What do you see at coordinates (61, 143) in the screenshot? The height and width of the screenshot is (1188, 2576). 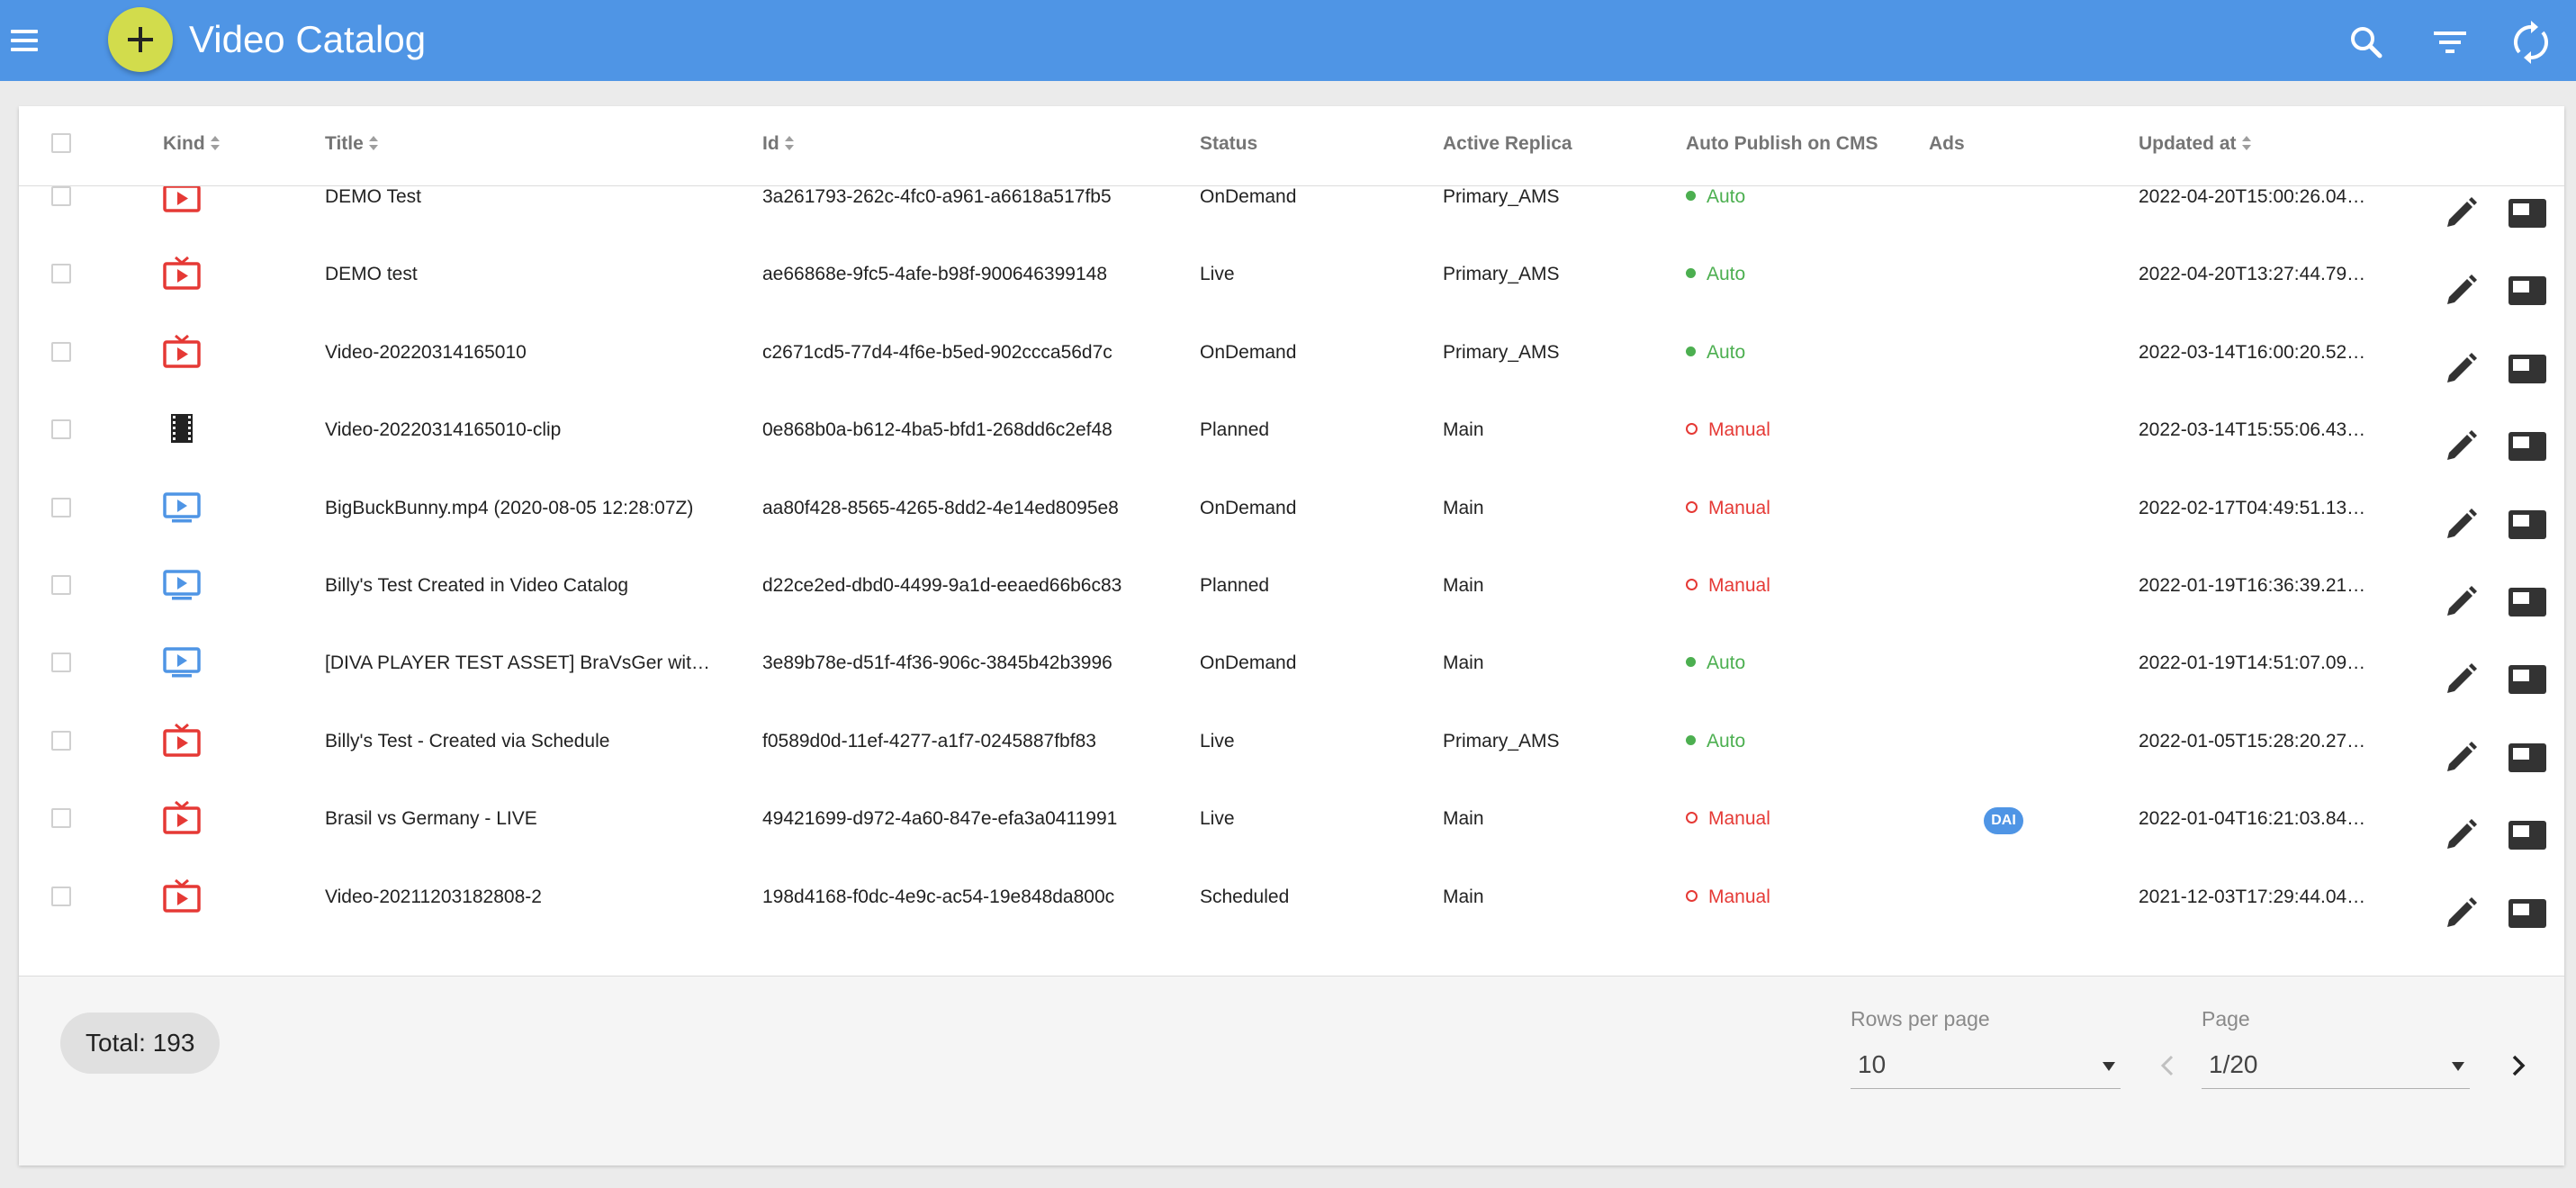 I see `select-all-checkbox` at bounding box center [61, 143].